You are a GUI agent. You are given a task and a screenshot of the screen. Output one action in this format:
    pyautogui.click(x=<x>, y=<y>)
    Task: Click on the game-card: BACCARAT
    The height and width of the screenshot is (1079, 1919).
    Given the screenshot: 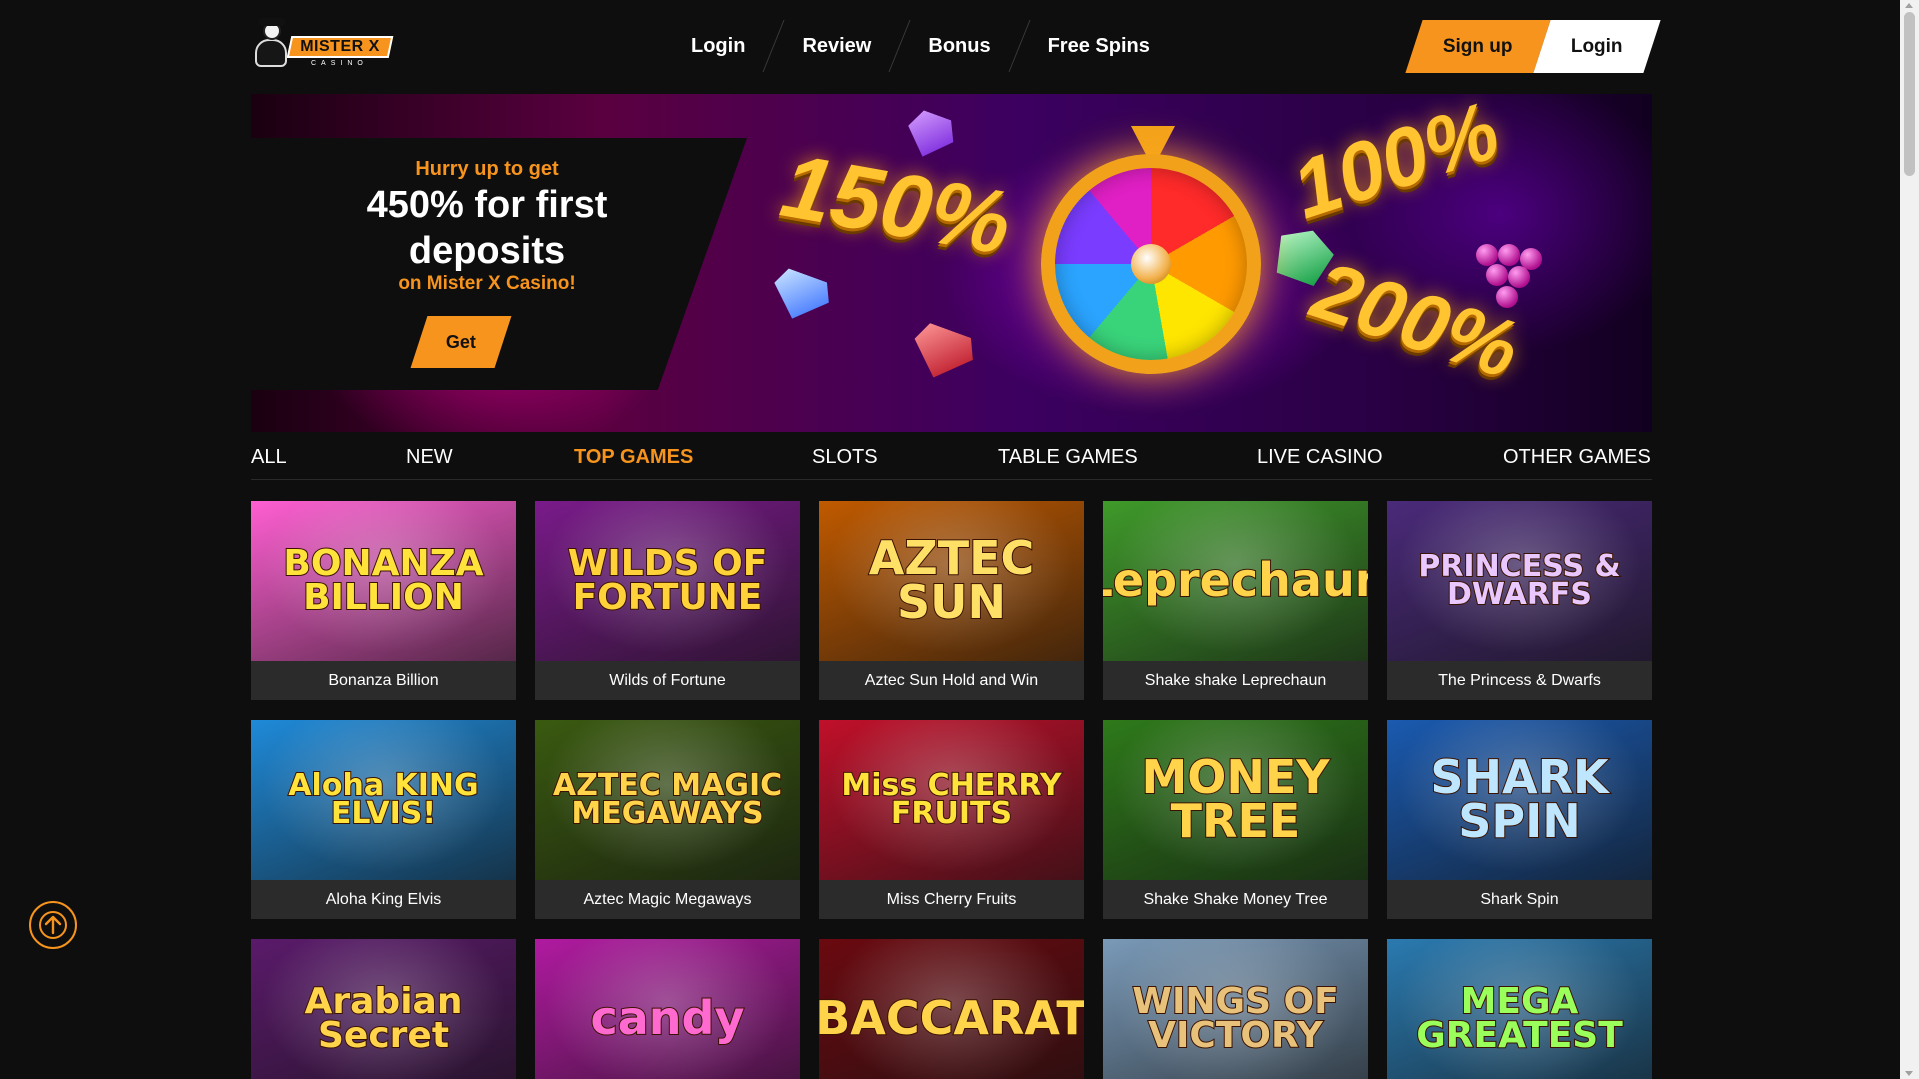 What is the action you would take?
    pyautogui.click(x=951, y=1009)
    